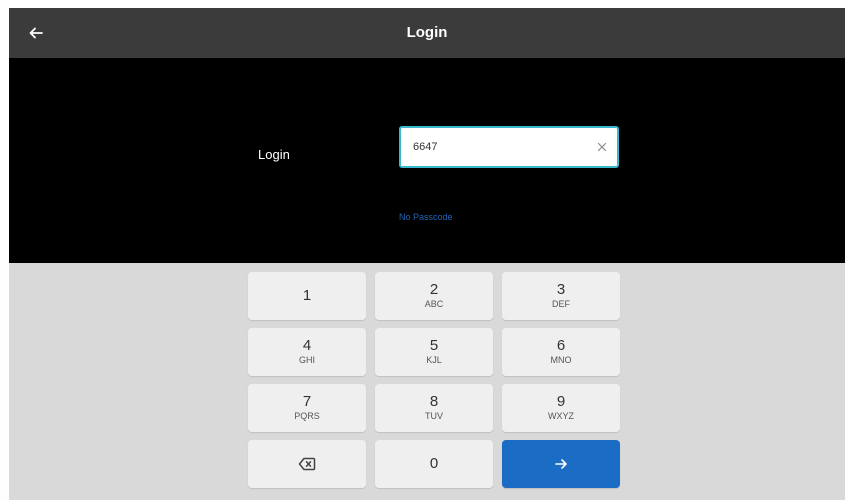  What do you see at coordinates (561, 416) in the screenshot?
I see `key-letters: WXYZ` at bounding box center [561, 416].